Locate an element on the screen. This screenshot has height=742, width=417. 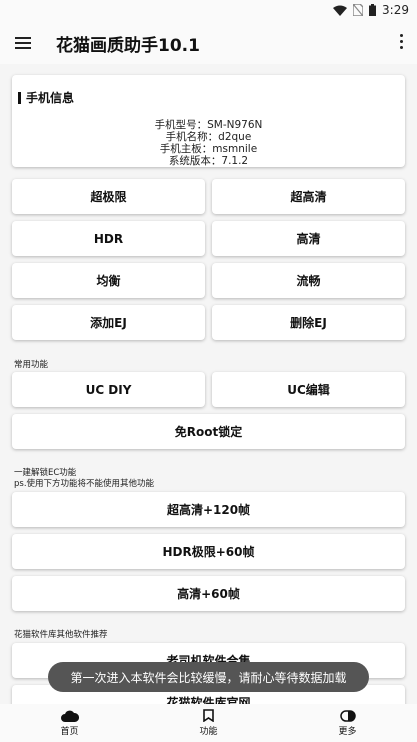
battery-icon is located at coordinates (373, 10).